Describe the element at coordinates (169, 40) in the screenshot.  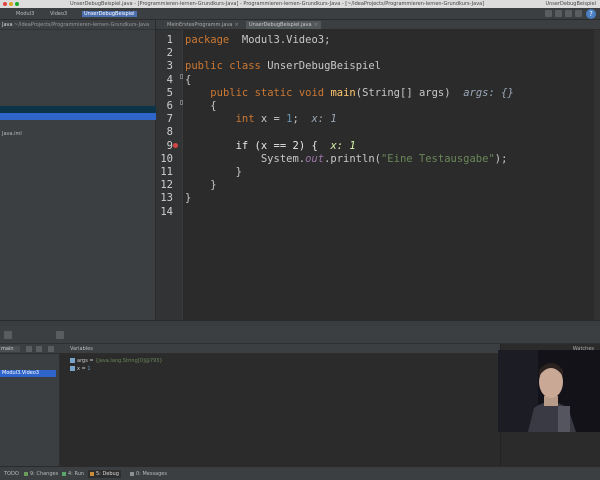
I see `line-number: 1` at that location.